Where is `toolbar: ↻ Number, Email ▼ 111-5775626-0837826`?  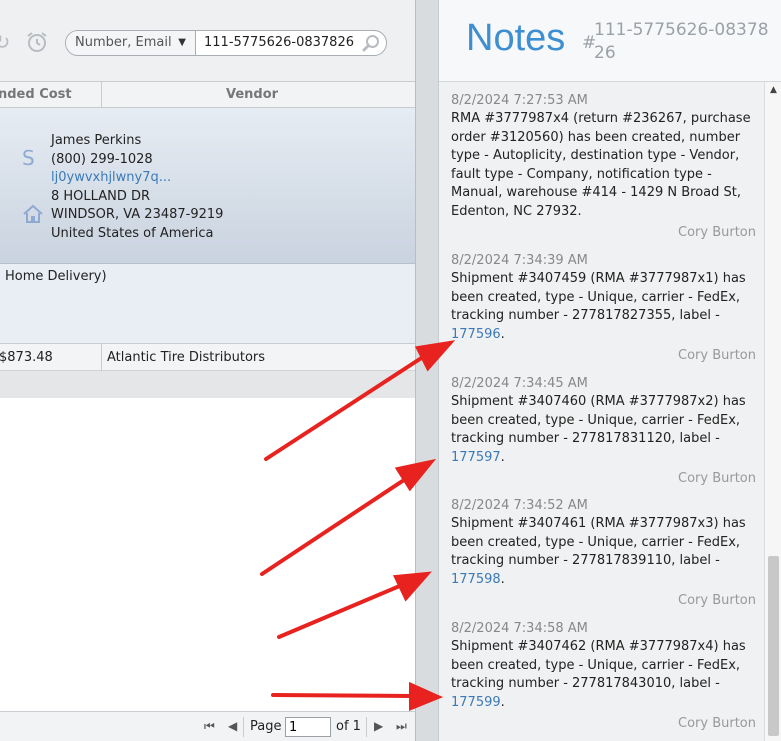 toolbar: ↻ Number, Email ▼ 111-5775626-0837826 is located at coordinates (207, 41).